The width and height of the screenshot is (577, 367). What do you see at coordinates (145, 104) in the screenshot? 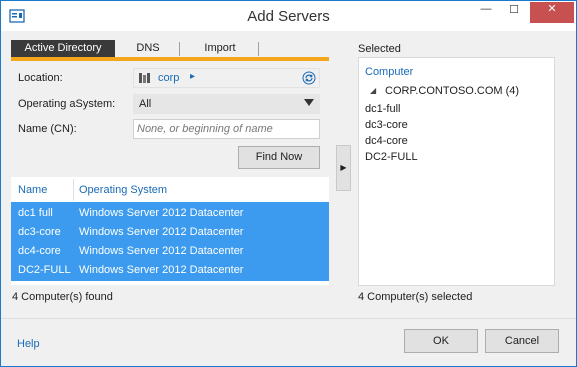
I see `os-selected-value: All` at bounding box center [145, 104].